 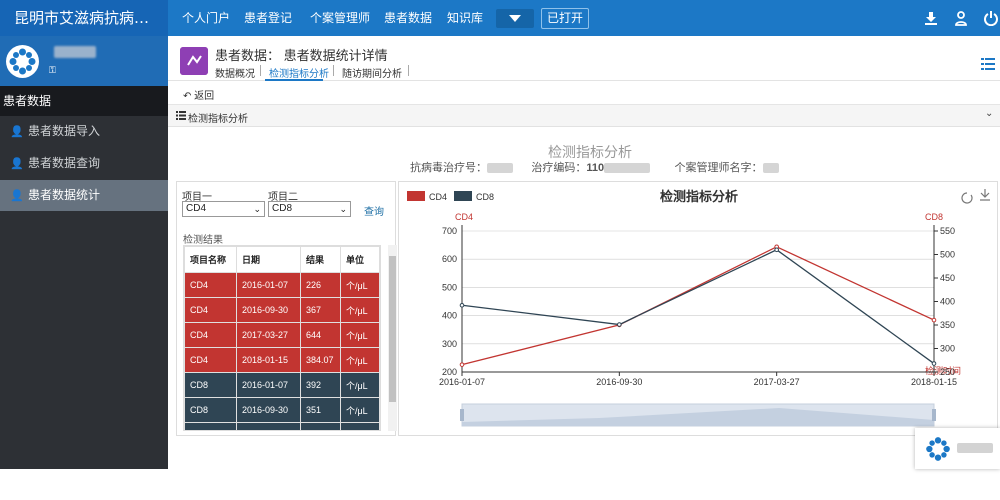 I want to click on tab-overview: 数据概况, so click(x=235, y=72).